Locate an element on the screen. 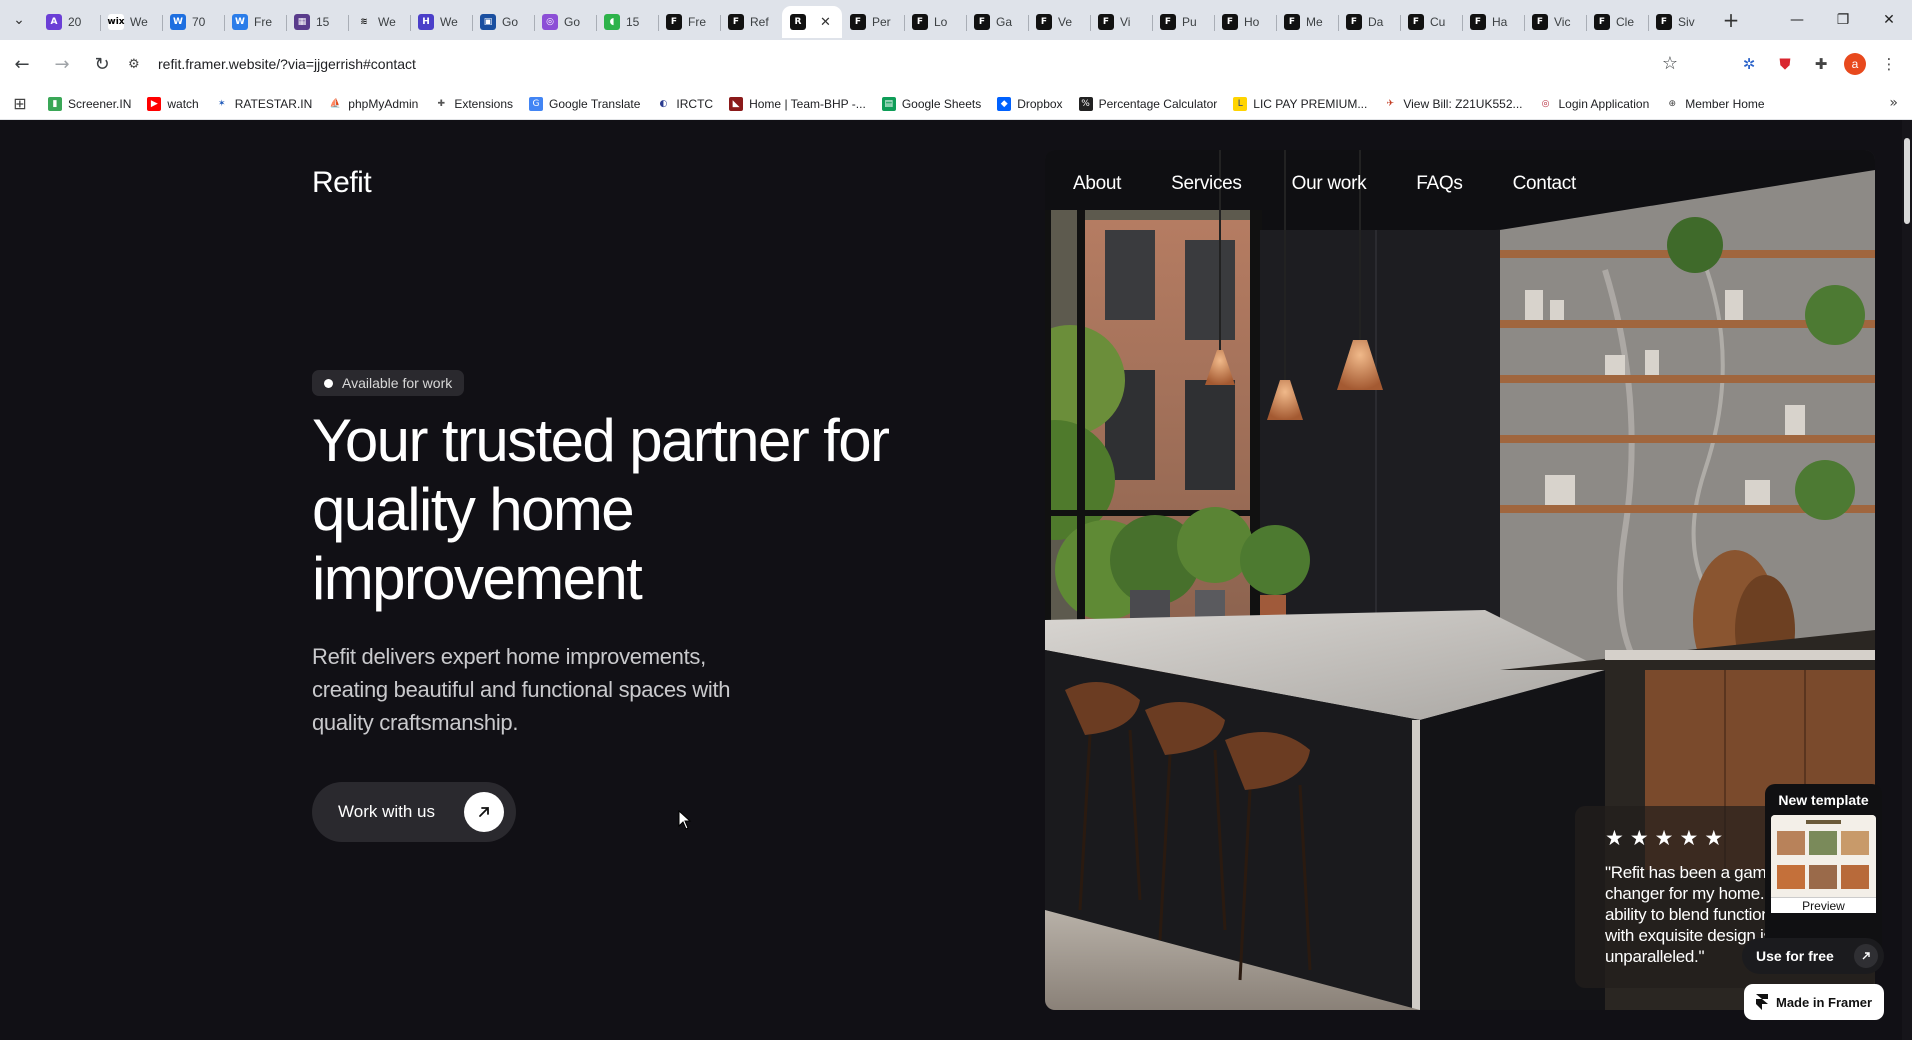 The image size is (1912, 1040). bookmark-item: % Percentage Calculator is located at coordinates (1148, 103).